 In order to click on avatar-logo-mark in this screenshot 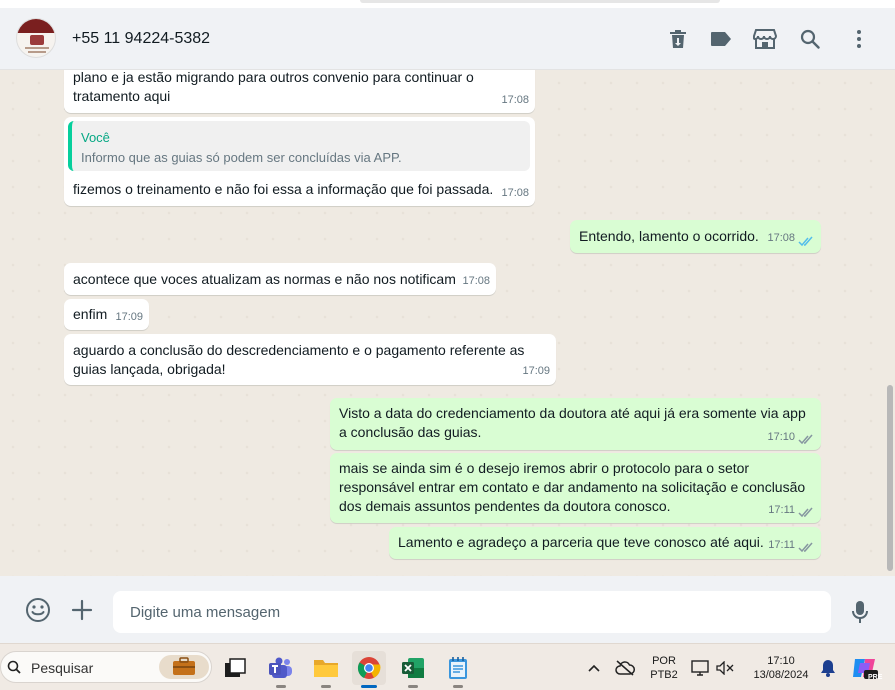, I will do `click(37, 40)`.